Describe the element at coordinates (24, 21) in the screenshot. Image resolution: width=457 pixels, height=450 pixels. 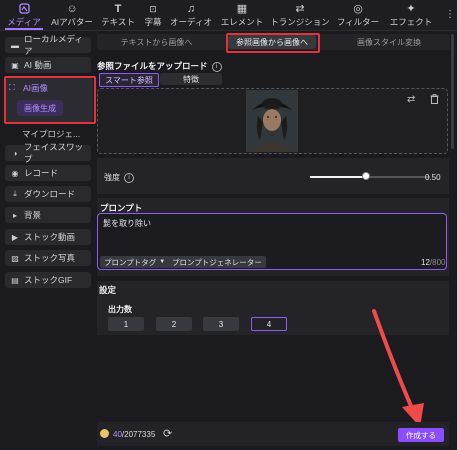
I see `toolbar-media-label: メディア` at that location.